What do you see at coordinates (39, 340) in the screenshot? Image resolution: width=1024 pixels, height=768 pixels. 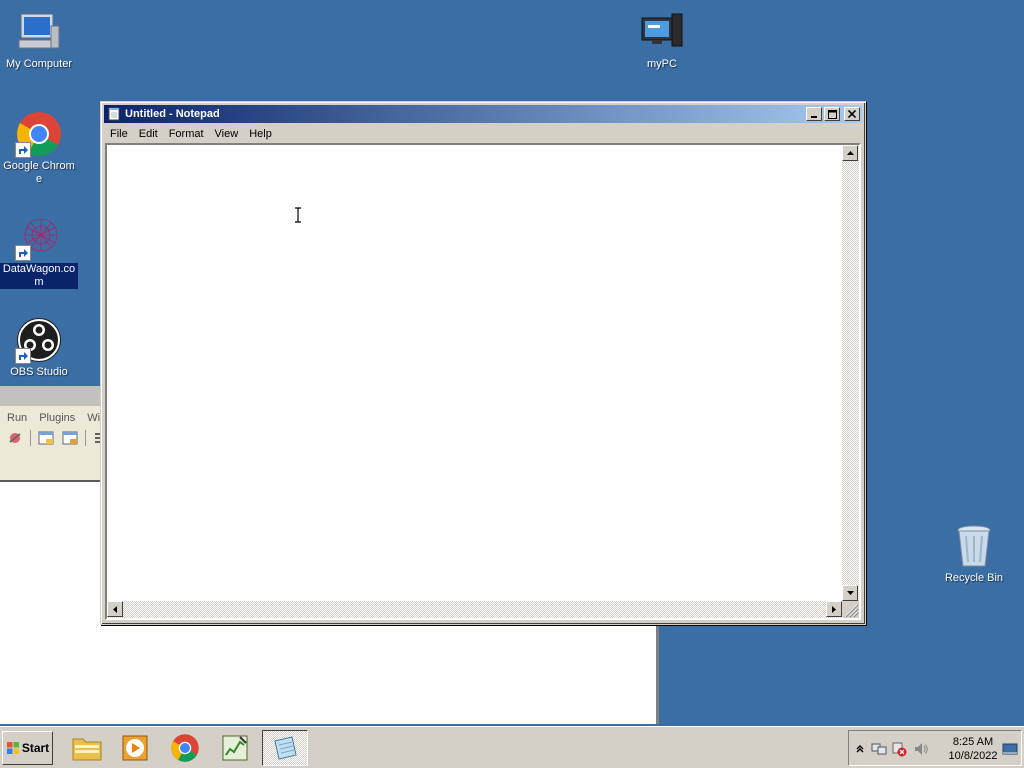 I see `obs-icon` at bounding box center [39, 340].